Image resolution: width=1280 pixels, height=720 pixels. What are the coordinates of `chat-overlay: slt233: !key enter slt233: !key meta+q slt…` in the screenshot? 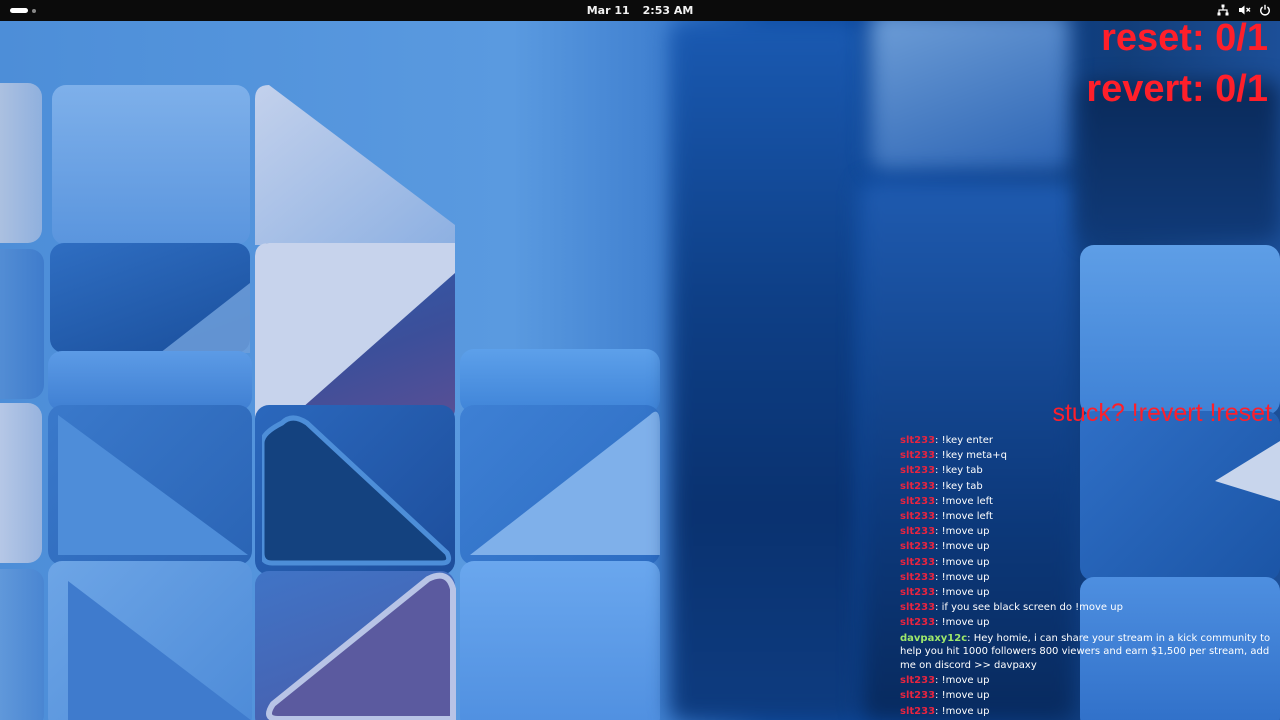 It's located at (1086, 576).